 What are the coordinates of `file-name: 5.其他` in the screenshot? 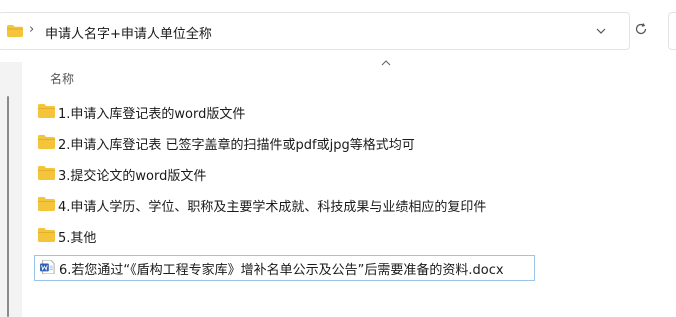 It's located at (77, 238).